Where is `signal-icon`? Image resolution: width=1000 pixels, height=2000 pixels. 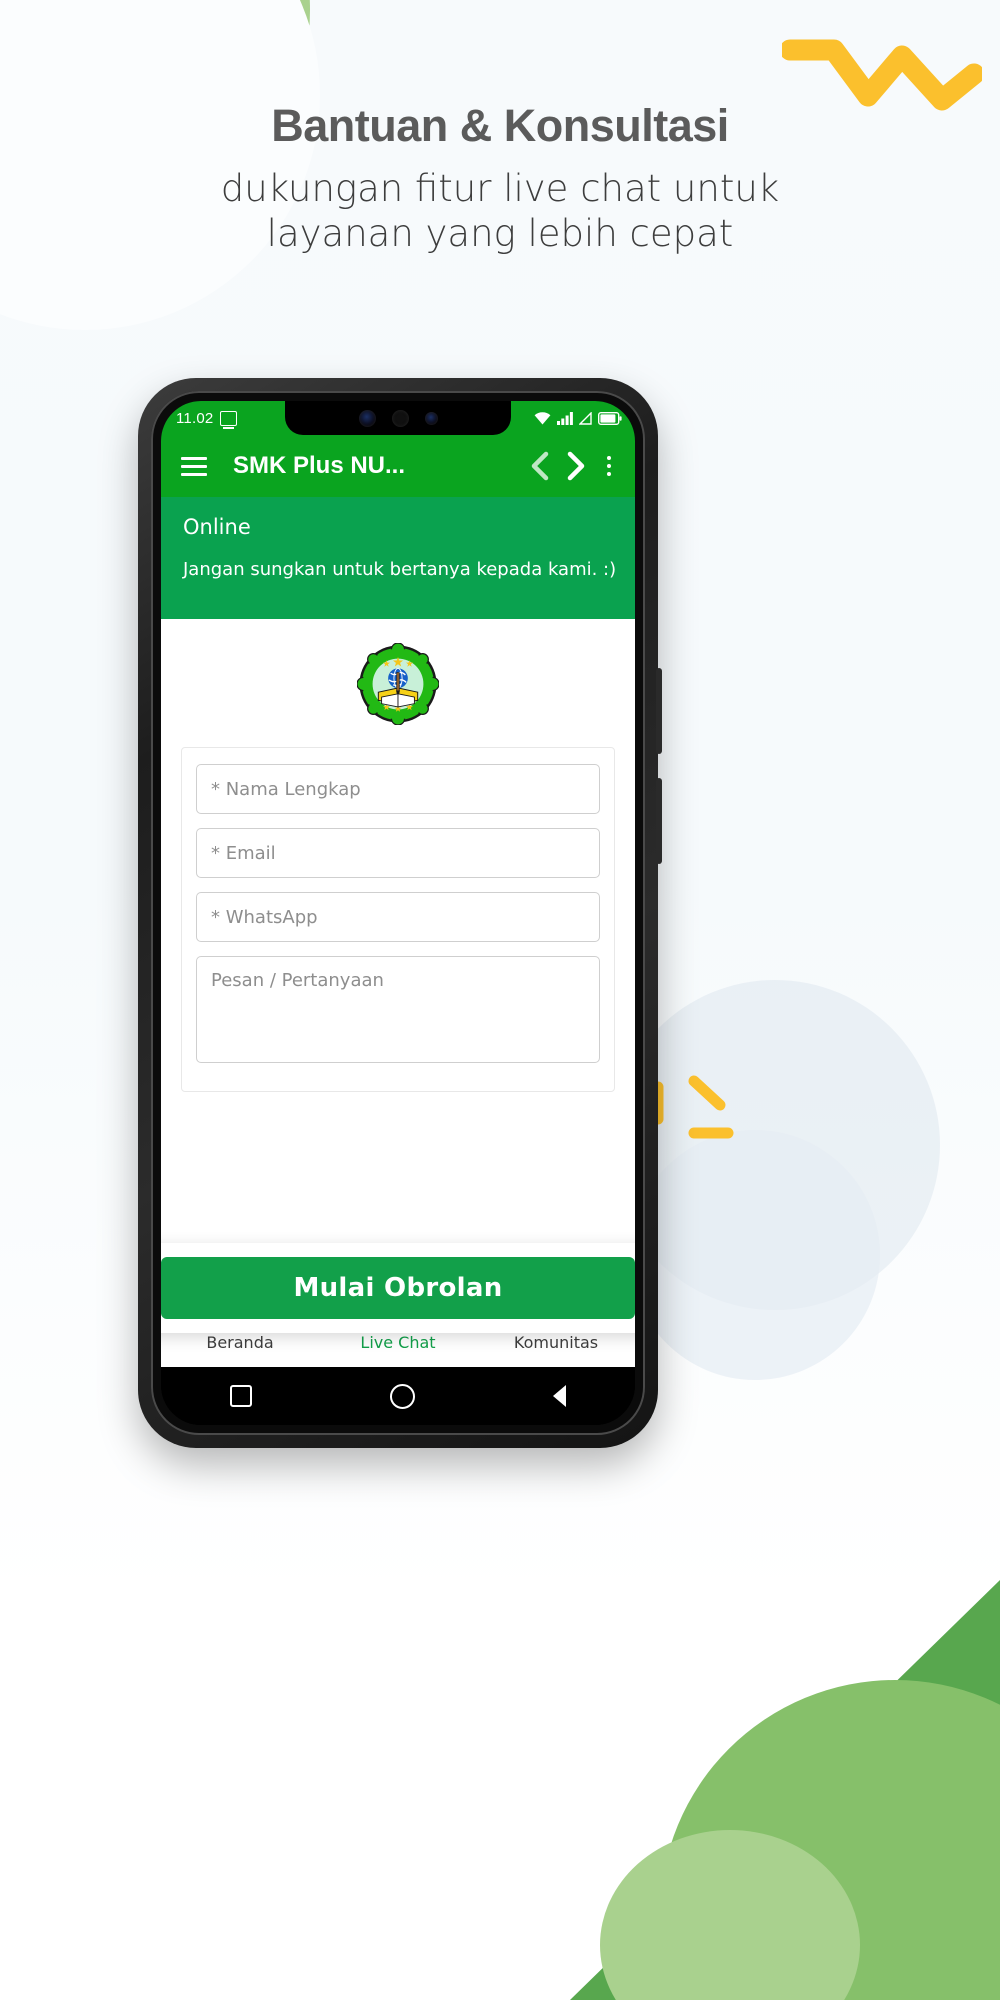 signal-icon is located at coordinates (565, 418).